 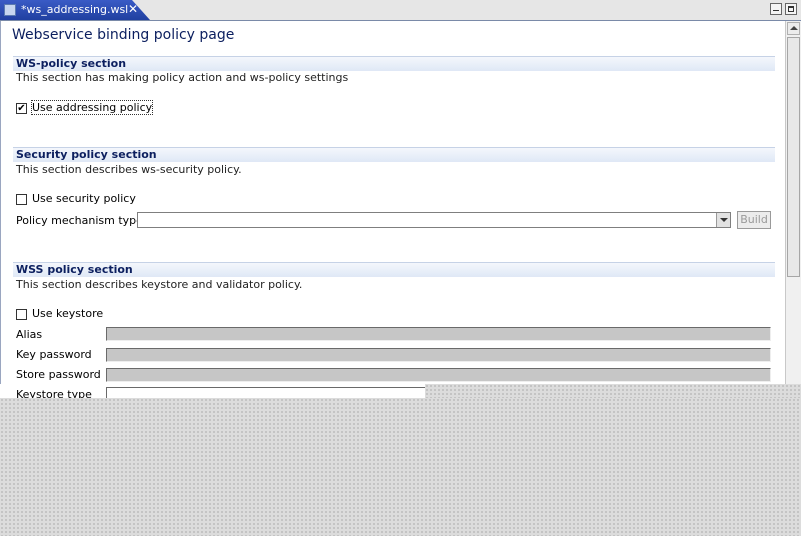 What do you see at coordinates (133, 9) in the screenshot?
I see `close-icon: ✕` at bounding box center [133, 9].